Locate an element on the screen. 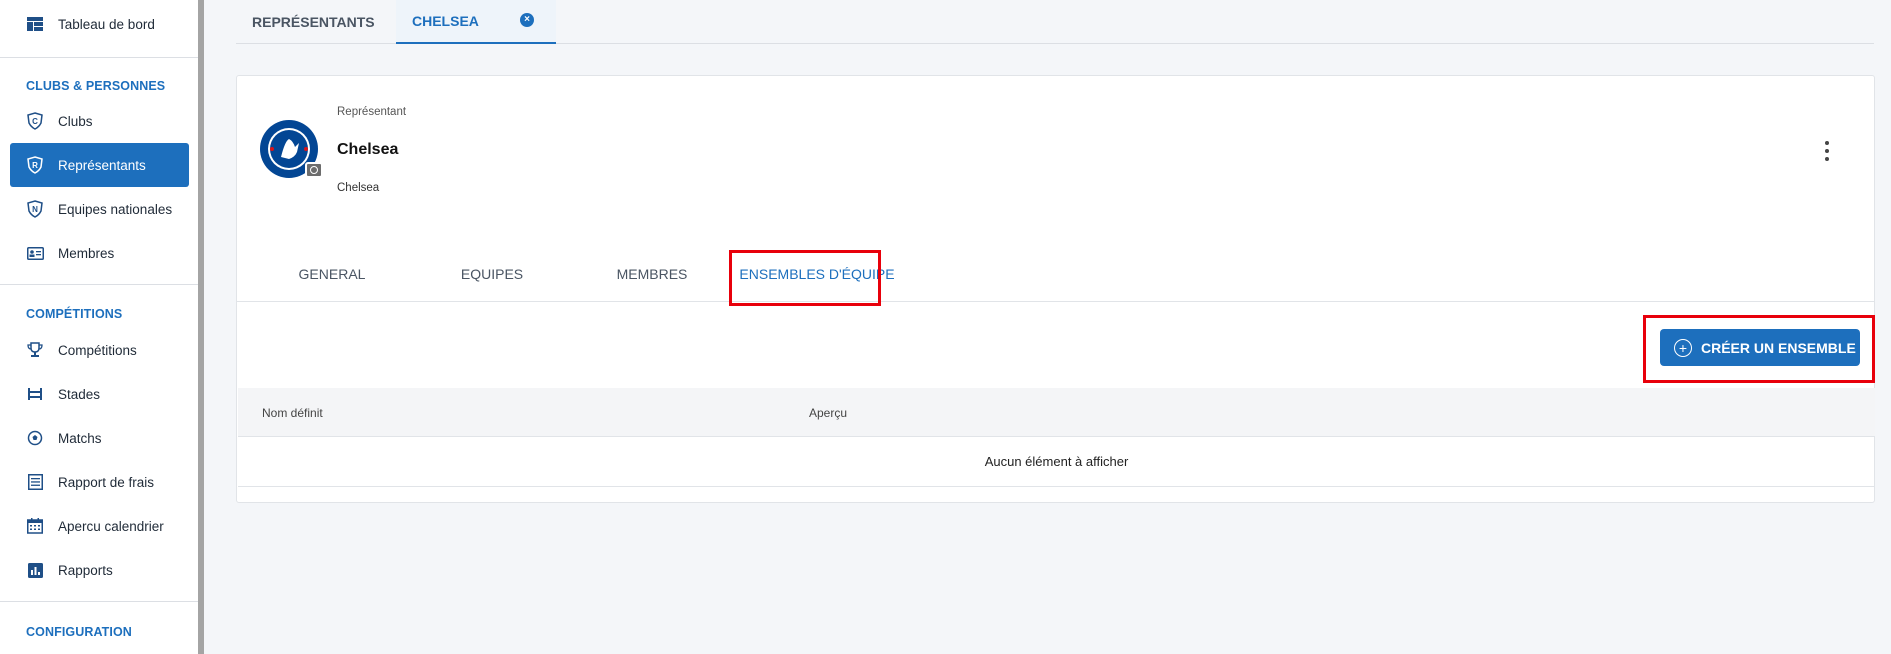 This screenshot has height=654, width=1891. tab-label: REPRÉSENTANTS is located at coordinates (313, 21).